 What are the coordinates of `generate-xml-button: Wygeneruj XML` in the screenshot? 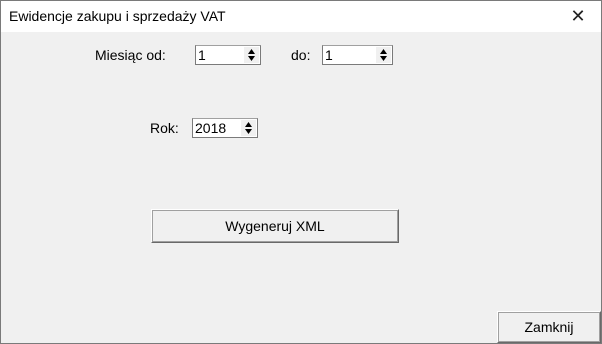 It's located at (275, 226).